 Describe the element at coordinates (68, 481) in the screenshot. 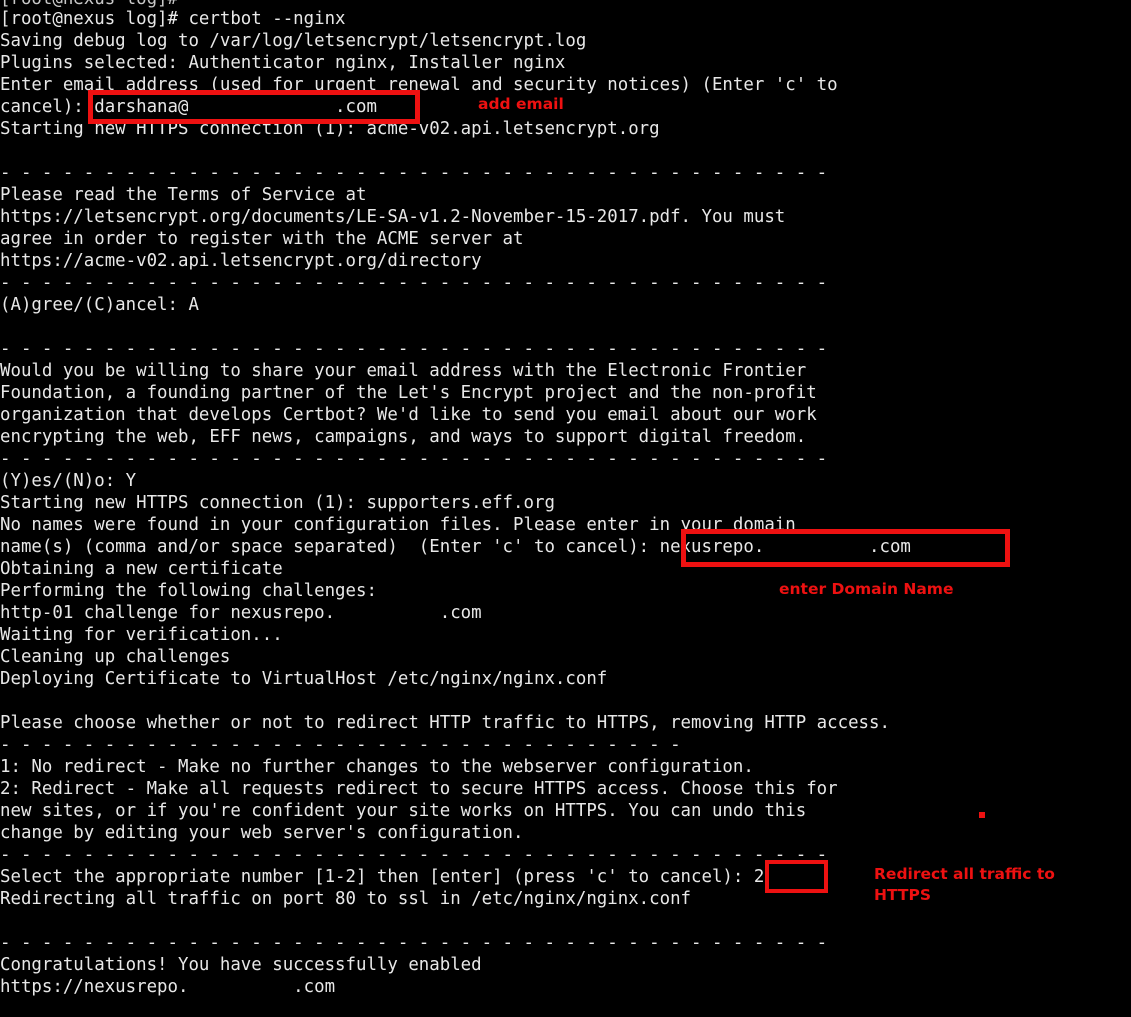

I see `terminal-line-eff-prompt: (Y)es/(N)o: Y` at that location.